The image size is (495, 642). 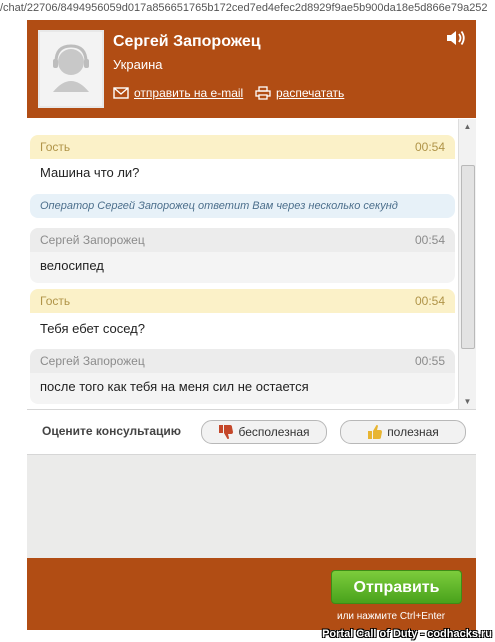 What do you see at coordinates (242, 160) in the screenshot?
I see `message-guest: Гость 00:54 Машина что ли?` at bounding box center [242, 160].